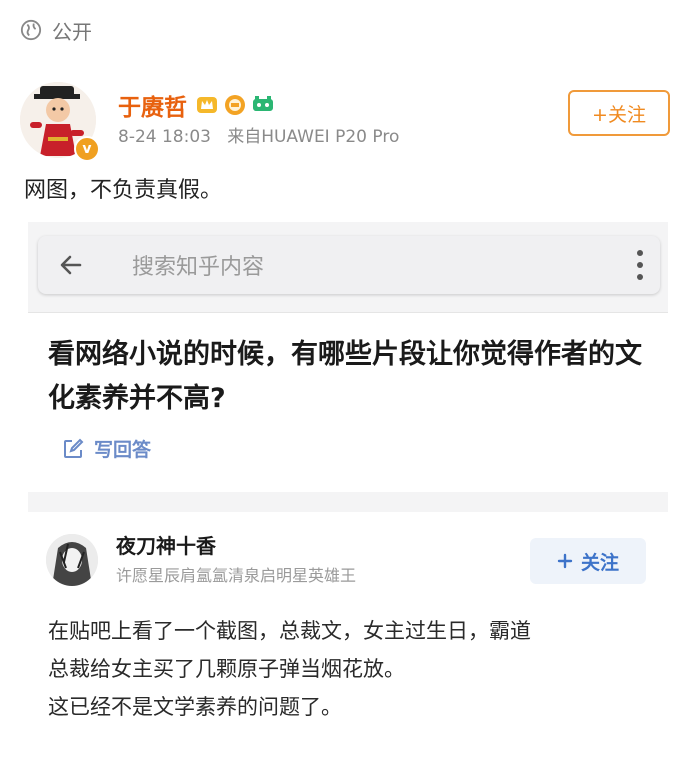  I want to click on follow-label: +关注, so click(619, 114).